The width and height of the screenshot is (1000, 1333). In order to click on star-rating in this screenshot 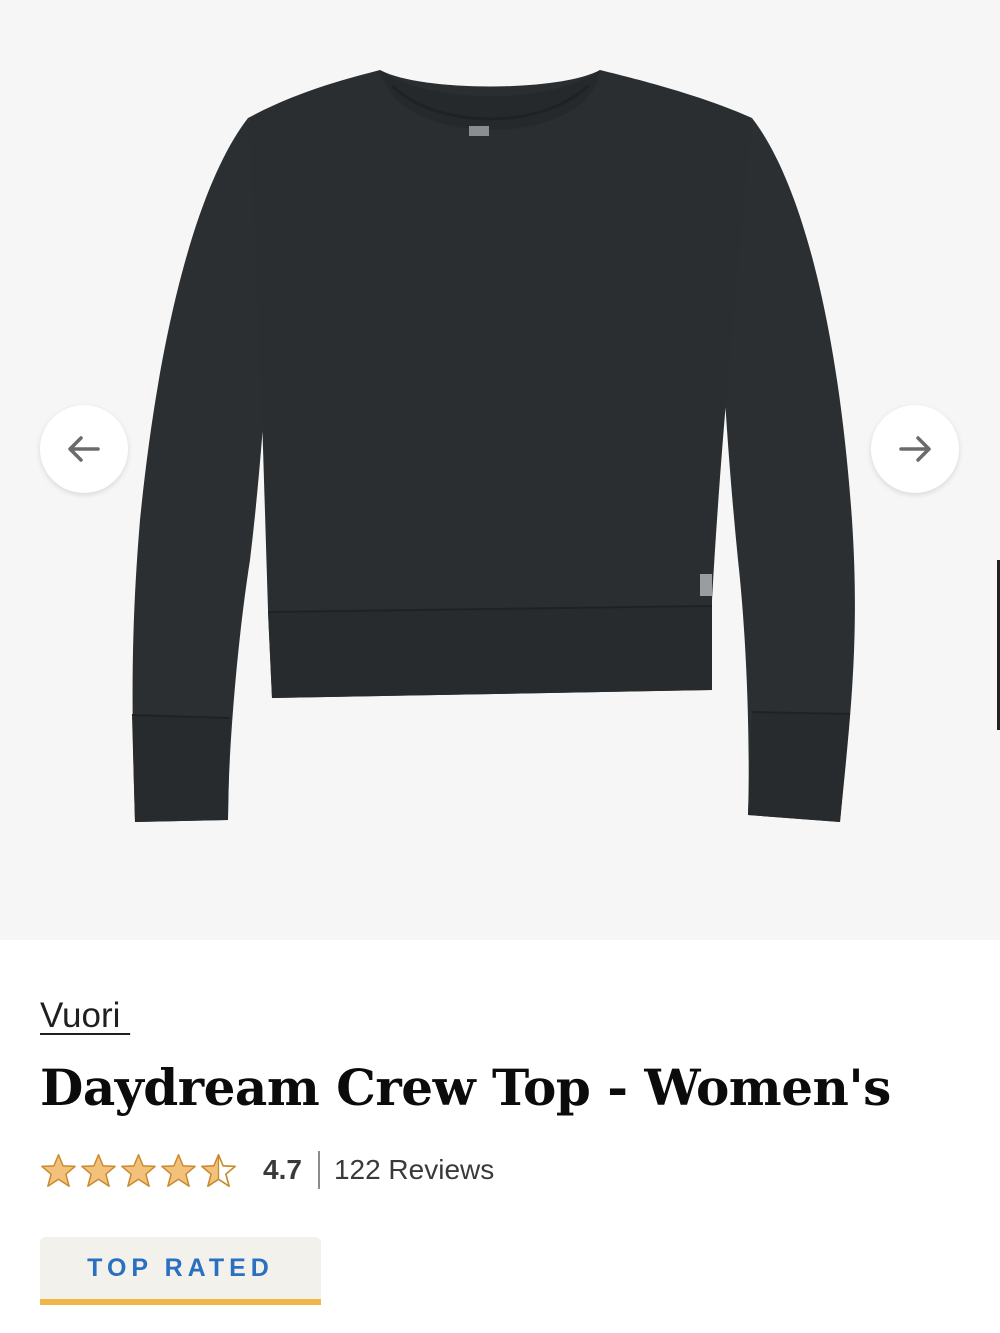, I will do `click(138, 1170)`.